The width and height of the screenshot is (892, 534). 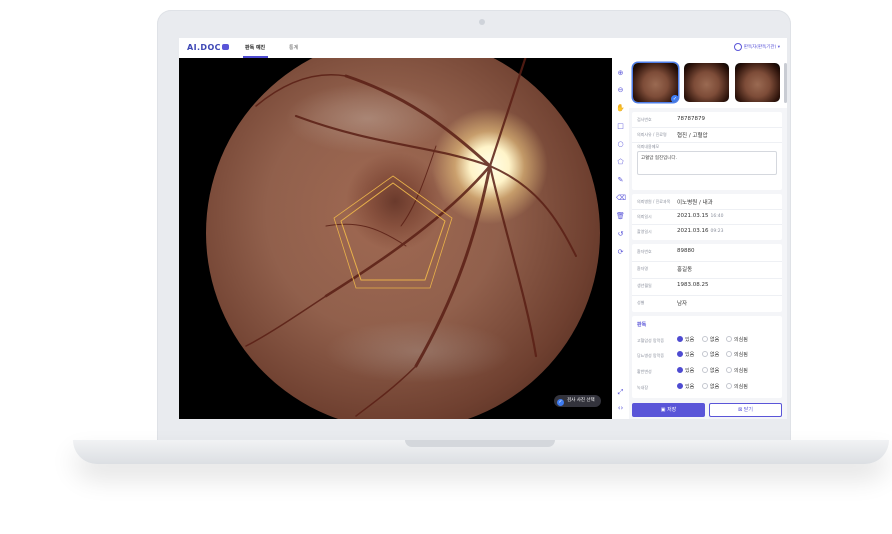 I want to click on birth-row: 생년월일 1983.08.25, so click(x=707, y=287).